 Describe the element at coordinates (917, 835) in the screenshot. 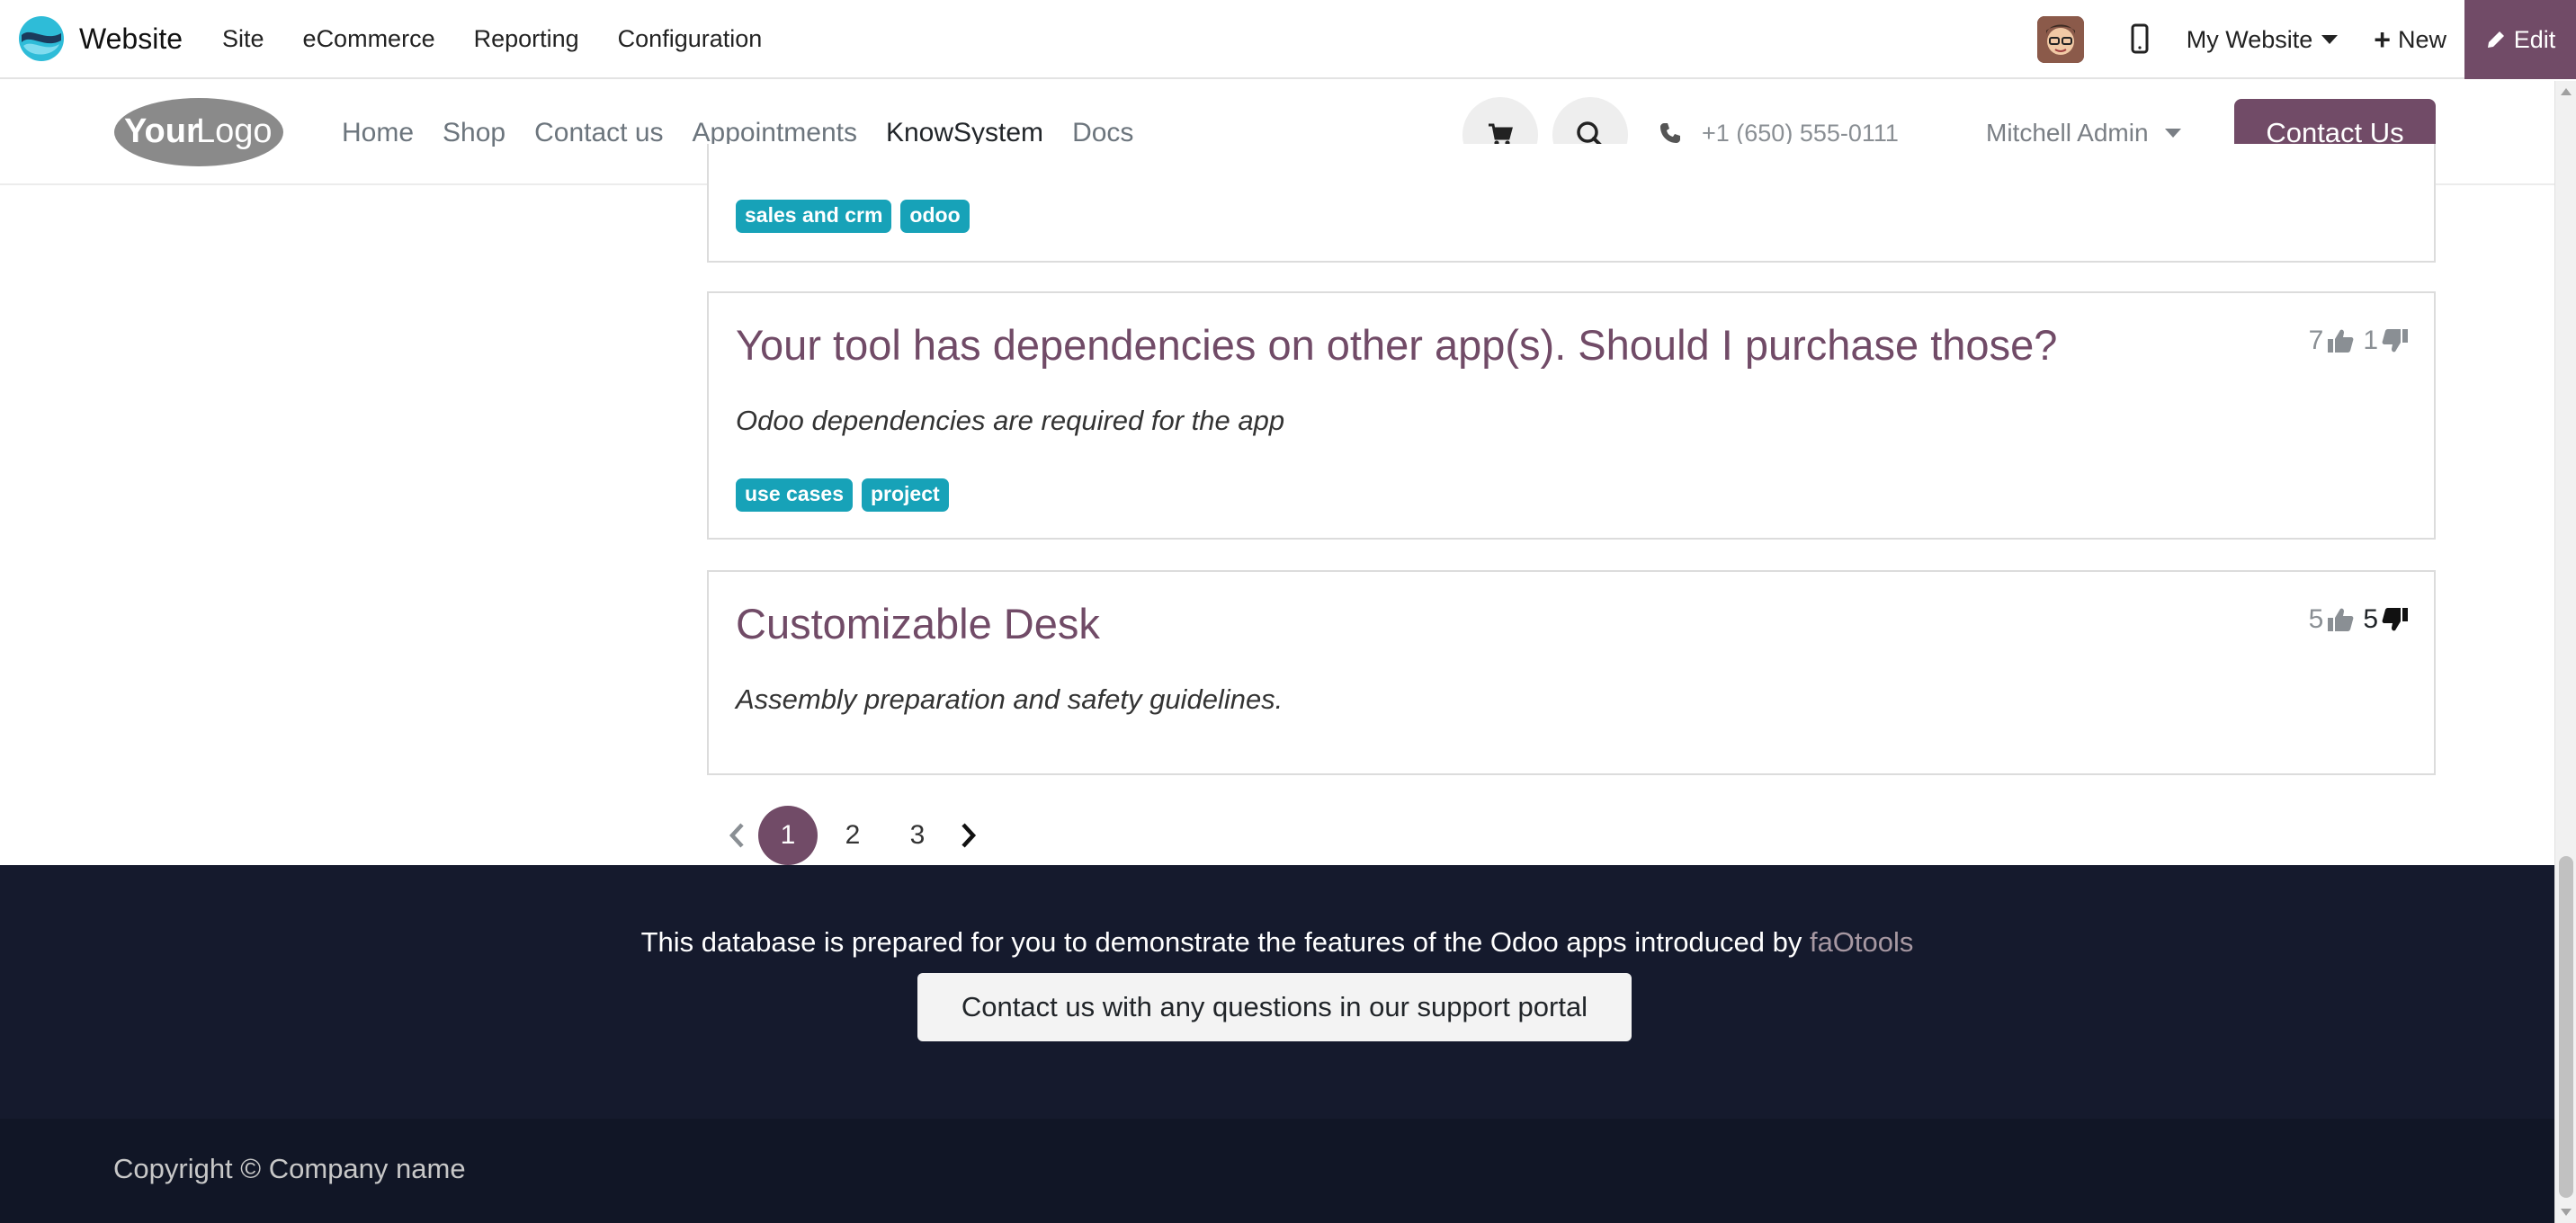

I see `page-3-button: 3` at that location.